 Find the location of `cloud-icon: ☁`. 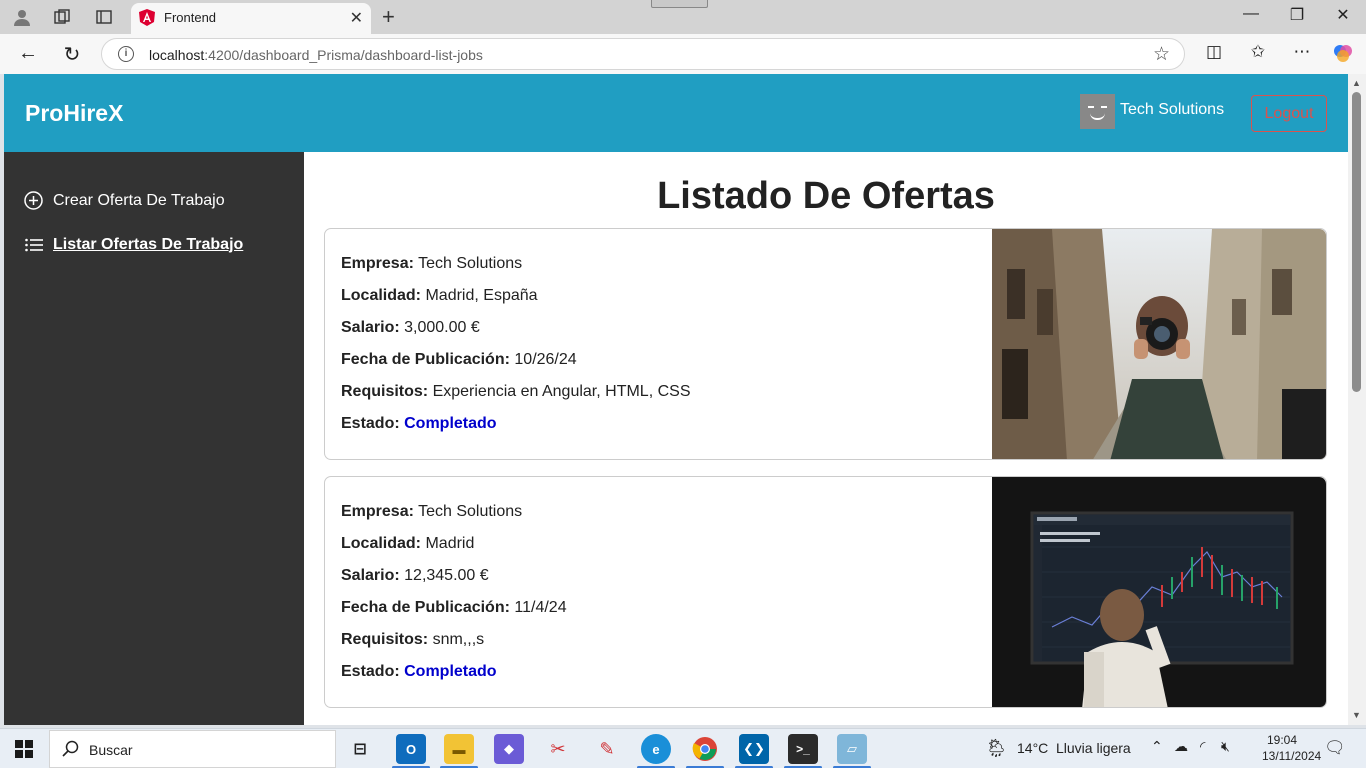

cloud-icon: ☁ is located at coordinates (1181, 746).